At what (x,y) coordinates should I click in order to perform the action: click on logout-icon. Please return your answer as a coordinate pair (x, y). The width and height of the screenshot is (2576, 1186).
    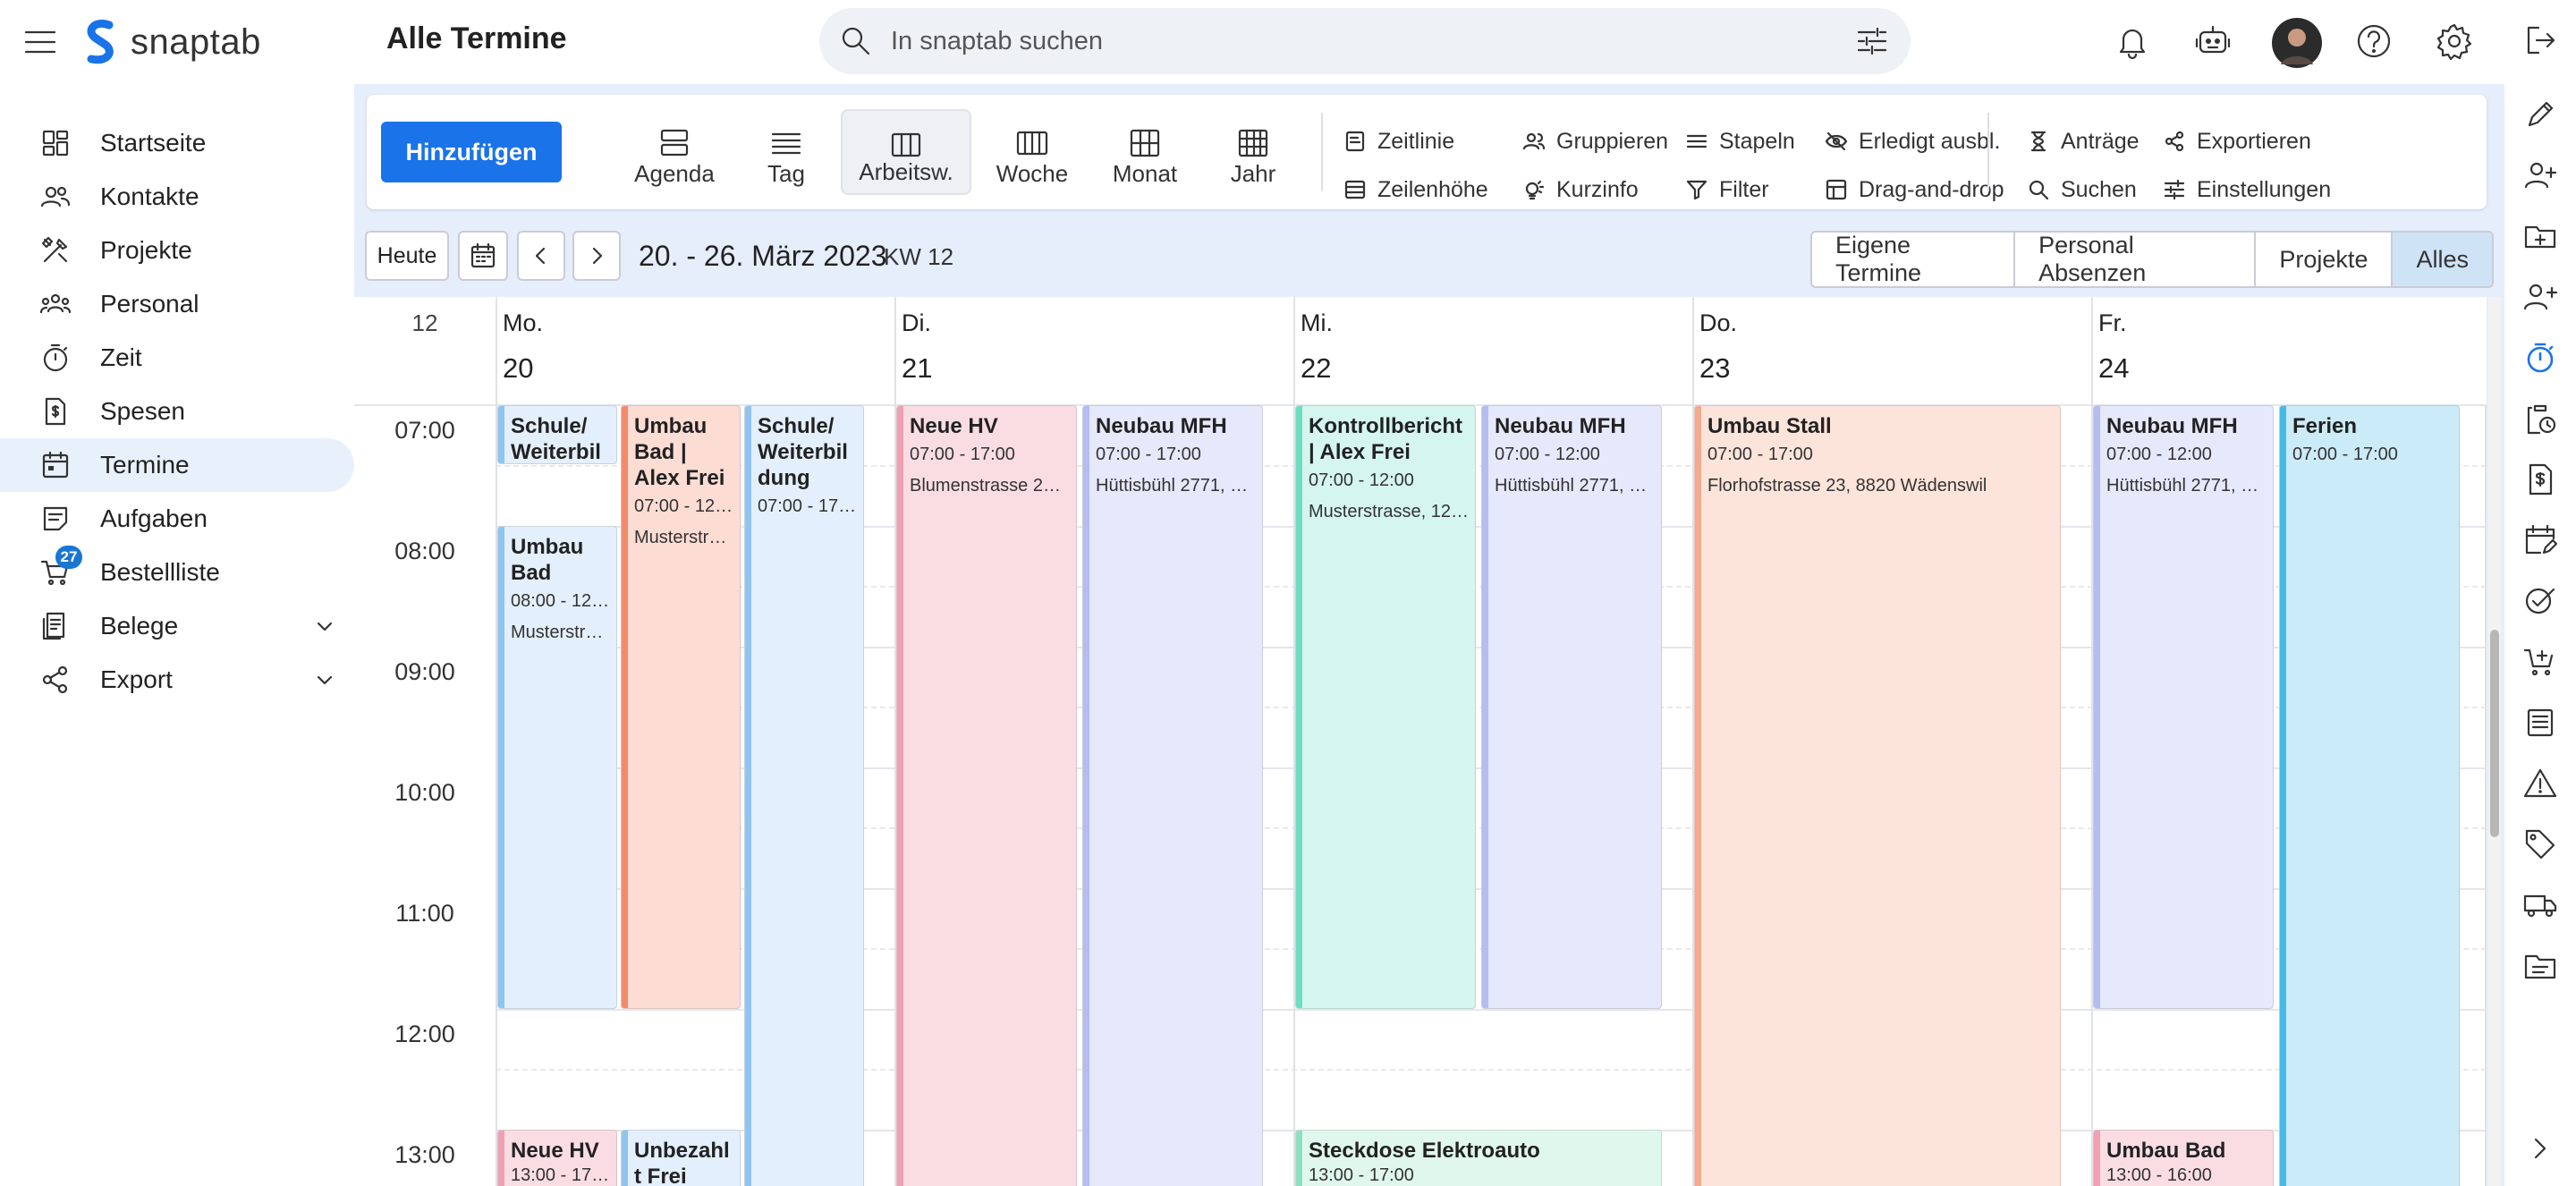
    Looking at the image, I should click on (2540, 40).